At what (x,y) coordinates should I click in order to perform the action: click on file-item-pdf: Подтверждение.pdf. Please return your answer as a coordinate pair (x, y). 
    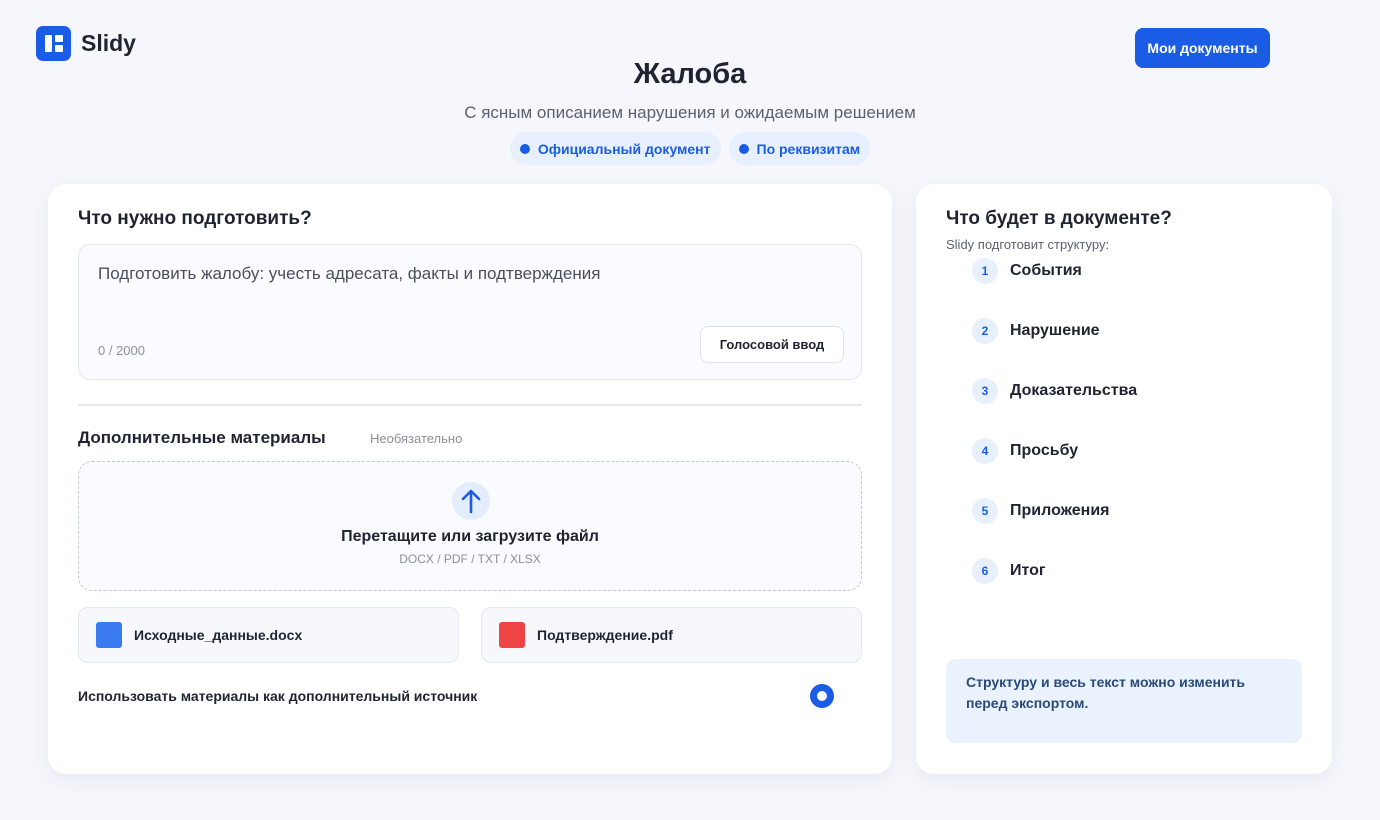
    Looking at the image, I should click on (671, 635).